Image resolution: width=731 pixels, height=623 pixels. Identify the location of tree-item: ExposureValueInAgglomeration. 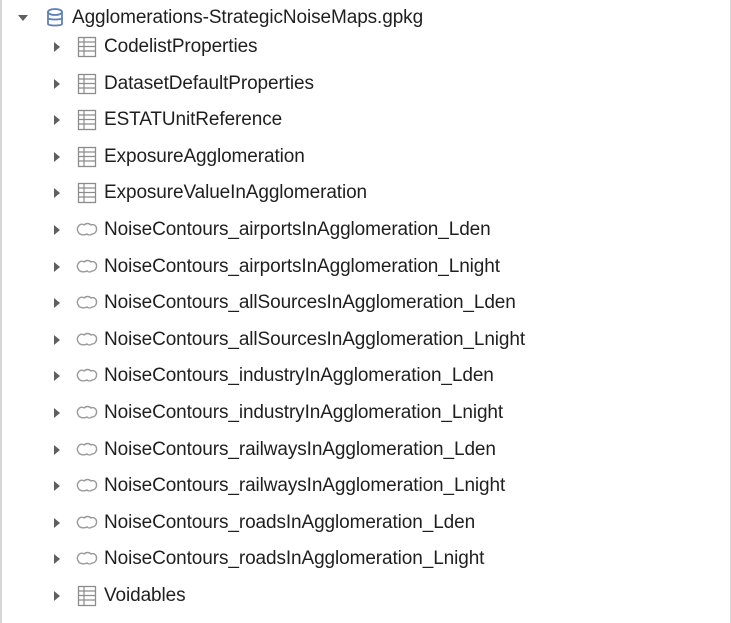
(366, 193).